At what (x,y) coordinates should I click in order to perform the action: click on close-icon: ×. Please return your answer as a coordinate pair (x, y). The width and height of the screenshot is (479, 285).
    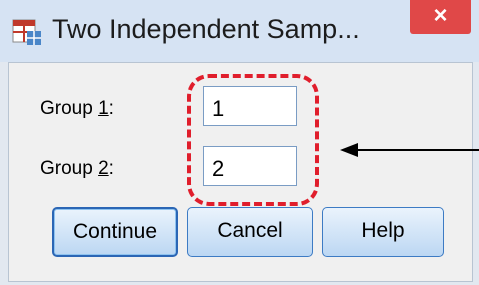
    Looking at the image, I should click on (440, 15).